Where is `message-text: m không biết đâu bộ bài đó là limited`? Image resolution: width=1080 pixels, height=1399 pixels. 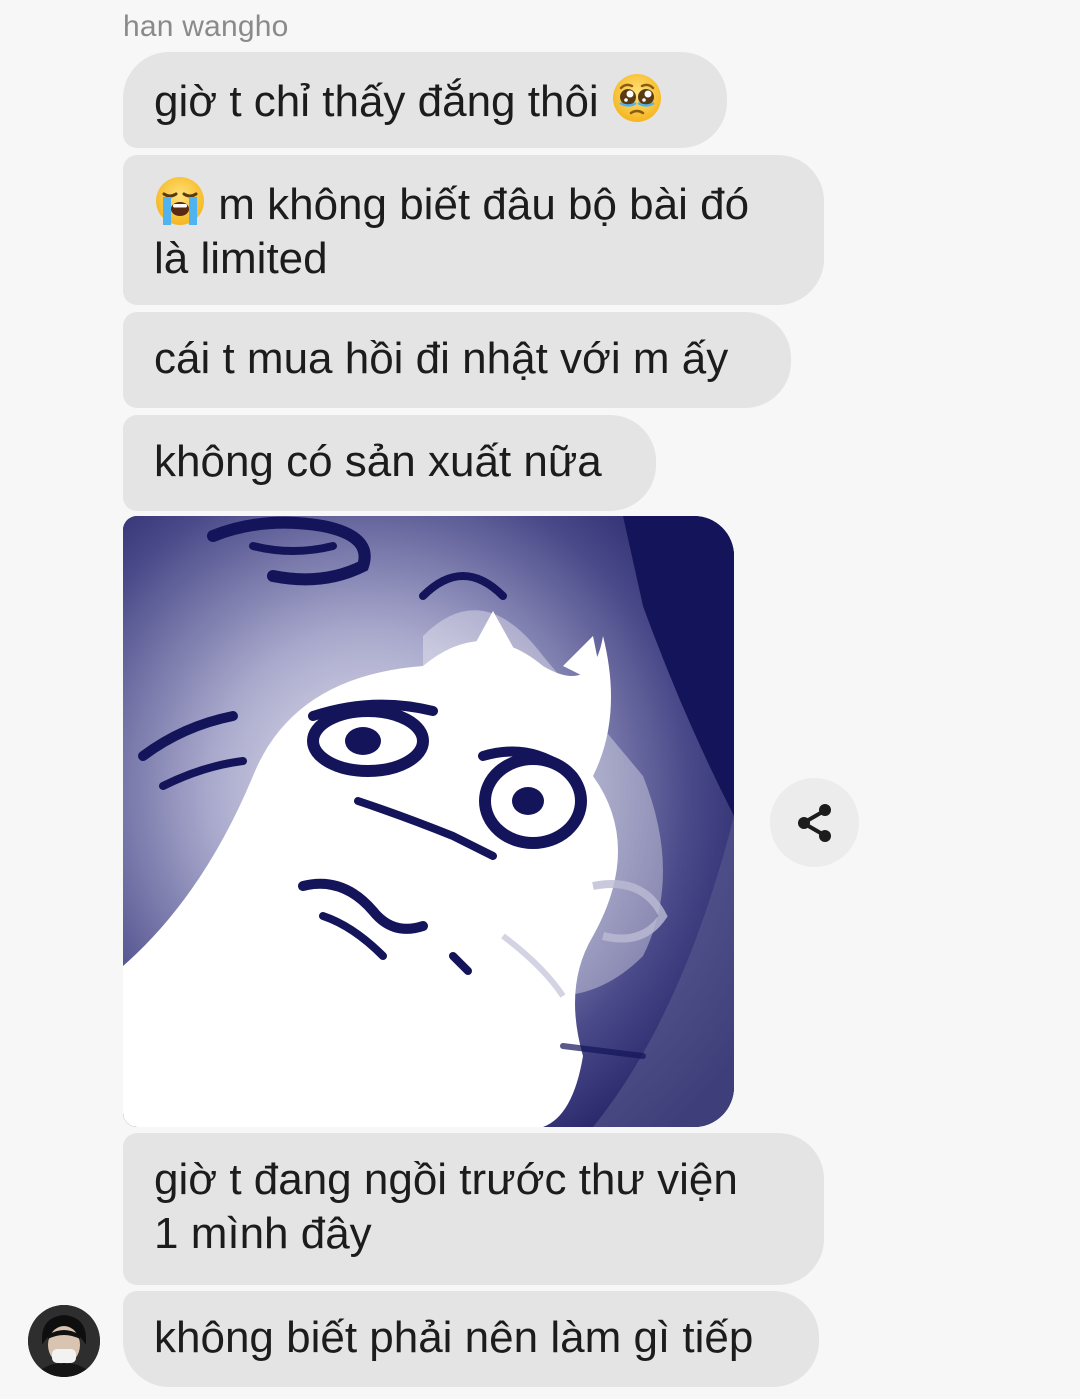
message-text: m không biết đâu bộ bài đó là limited is located at coordinates (452, 231).